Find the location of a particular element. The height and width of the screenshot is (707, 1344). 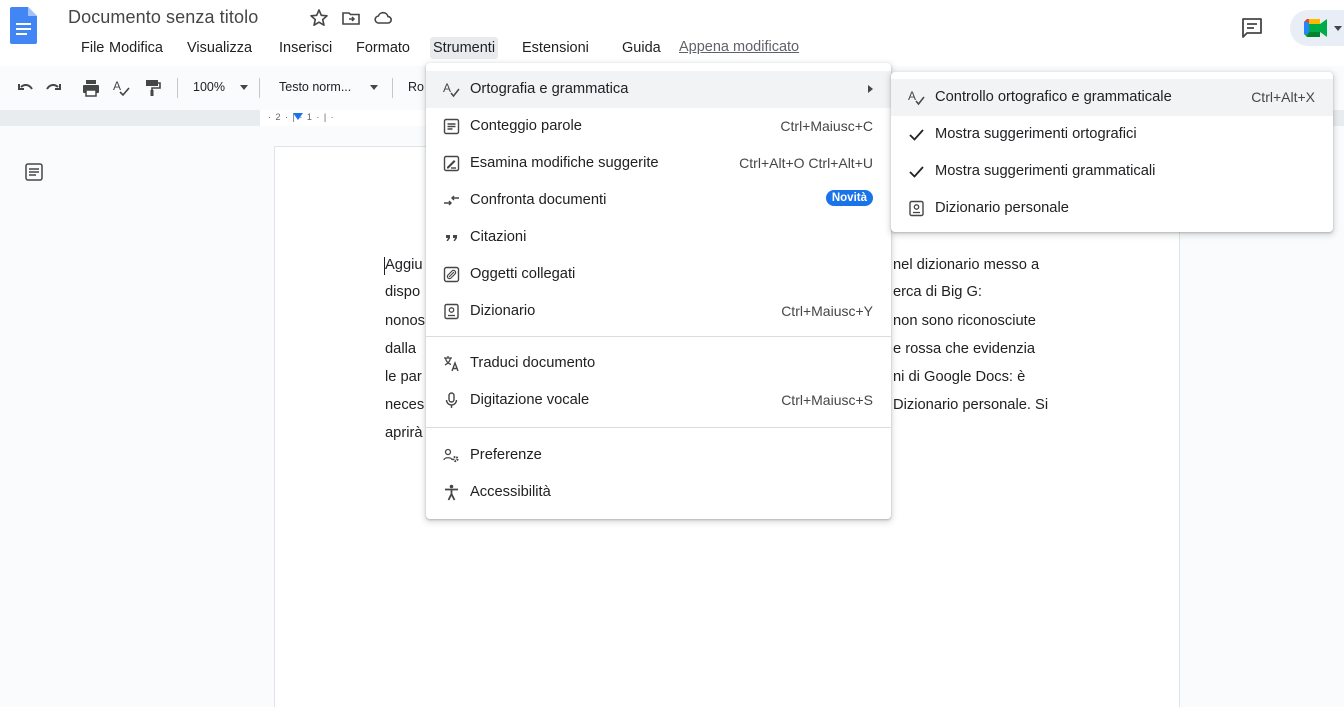

keyboard-shortcut: Ctrl+Alt+O Ctrl+Alt+U is located at coordinates (806, 163).